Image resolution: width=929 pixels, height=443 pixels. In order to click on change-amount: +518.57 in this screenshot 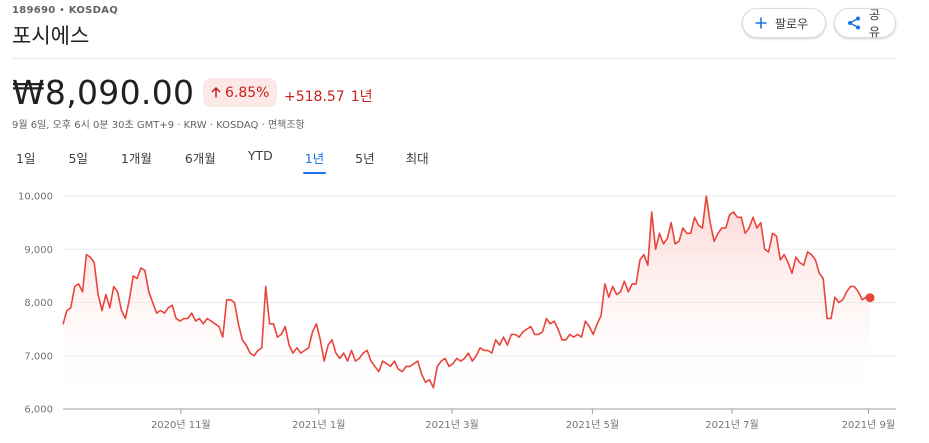, I will do `click(314, 97)`.